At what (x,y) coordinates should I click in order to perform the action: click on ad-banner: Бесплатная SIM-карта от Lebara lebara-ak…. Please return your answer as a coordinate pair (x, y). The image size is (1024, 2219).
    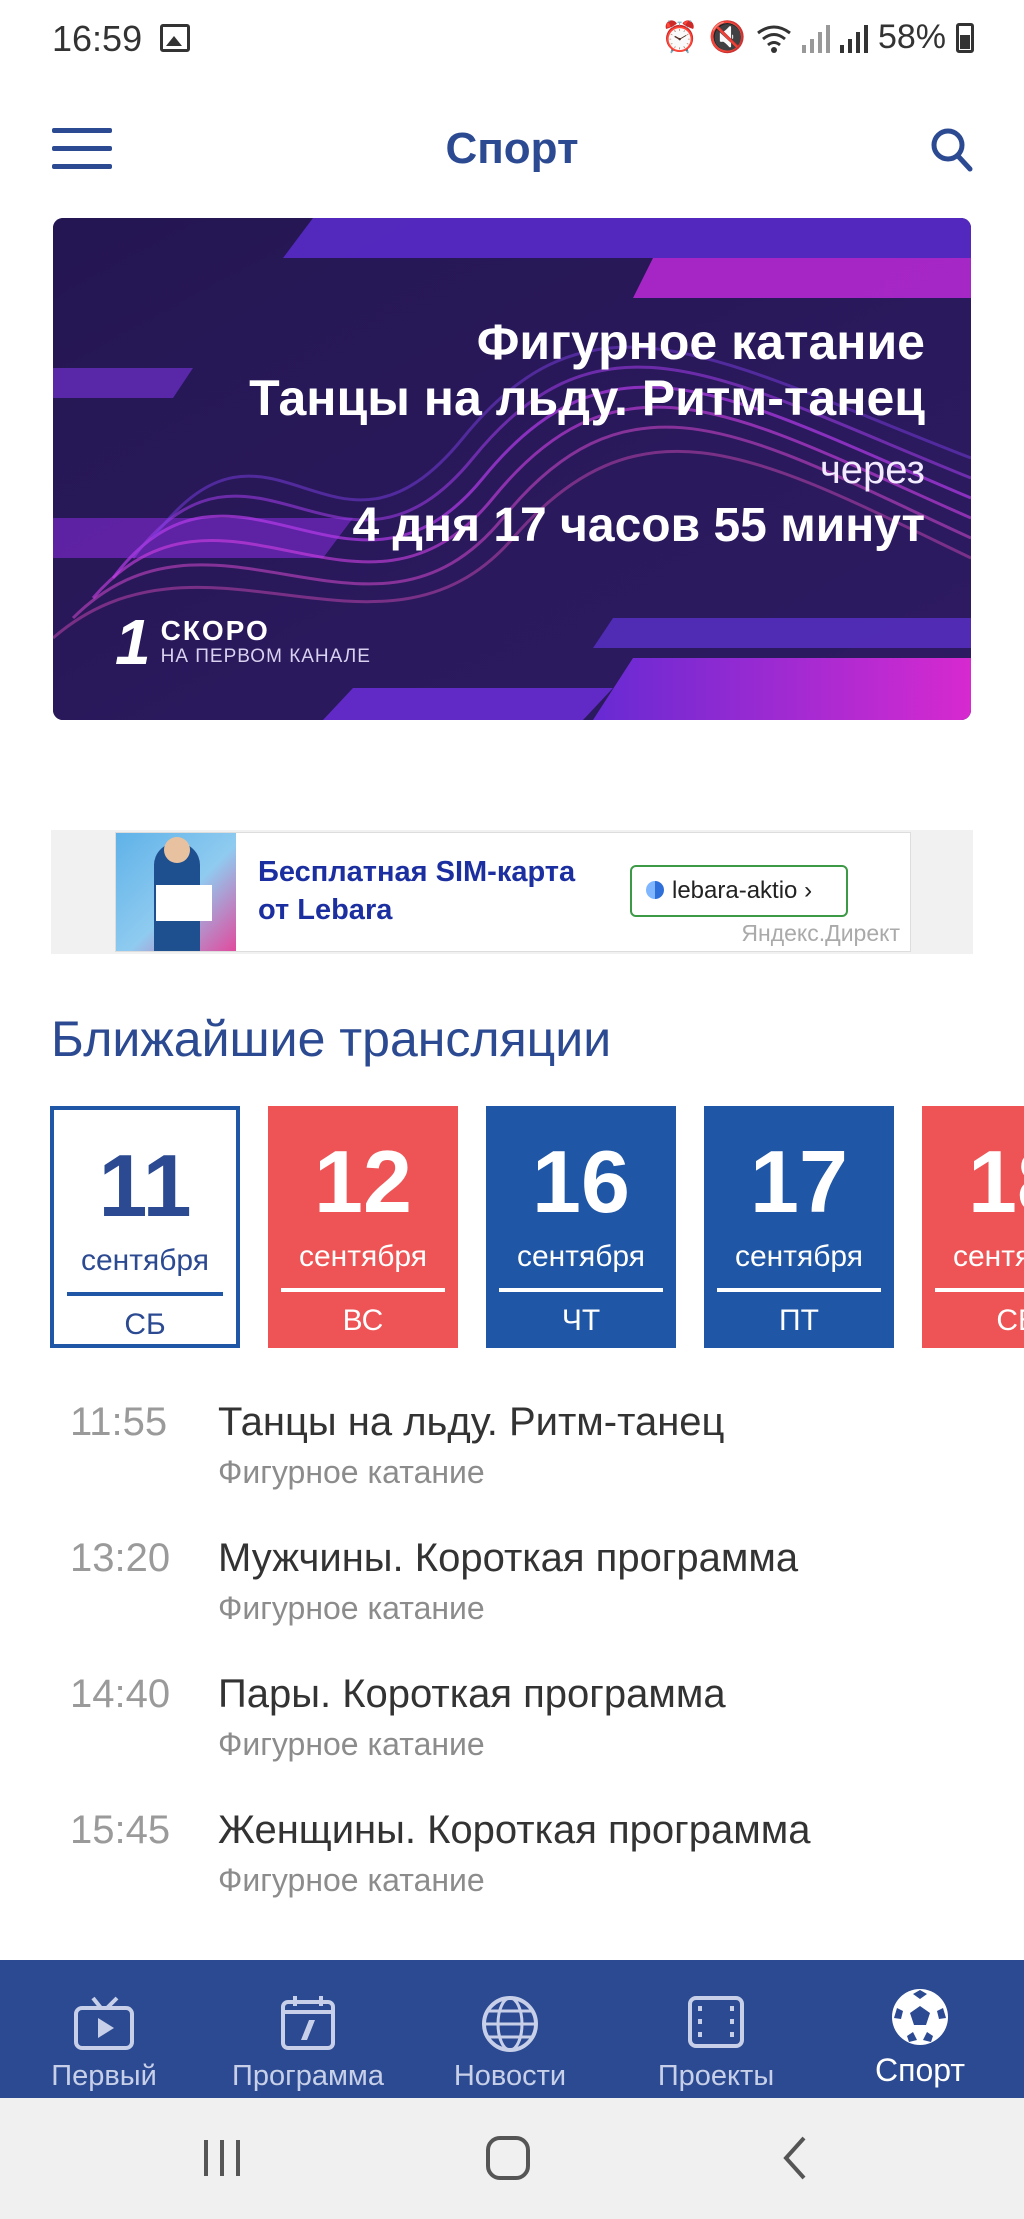
    Looking at the image, I should click on (512, 892).